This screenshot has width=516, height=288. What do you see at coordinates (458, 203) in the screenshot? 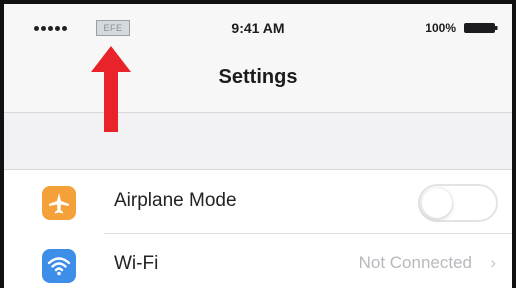
I see `airplane-mode-toggle` at bounding box center [458, 203].